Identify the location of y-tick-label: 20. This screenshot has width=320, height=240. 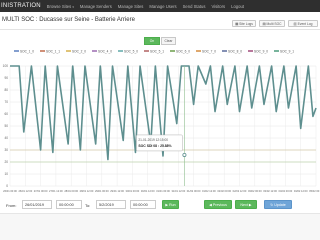
(6, 162).